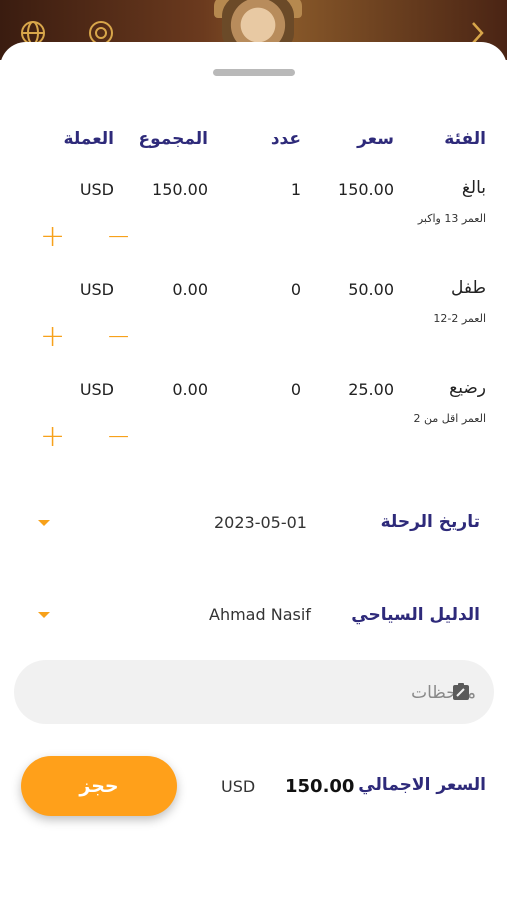 This screenshot has height=900, width=507. I want to click on row-total: 150.00, so click(180, 189).